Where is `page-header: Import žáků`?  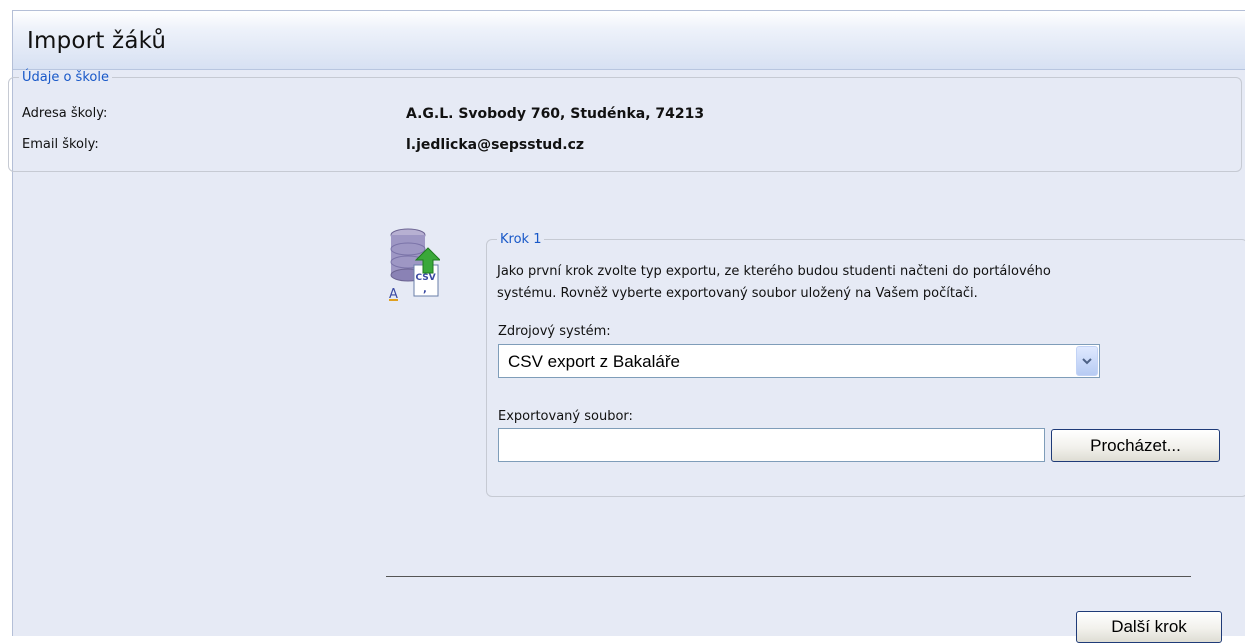
page-header: Import žáků is located at coordinates (629, 40).